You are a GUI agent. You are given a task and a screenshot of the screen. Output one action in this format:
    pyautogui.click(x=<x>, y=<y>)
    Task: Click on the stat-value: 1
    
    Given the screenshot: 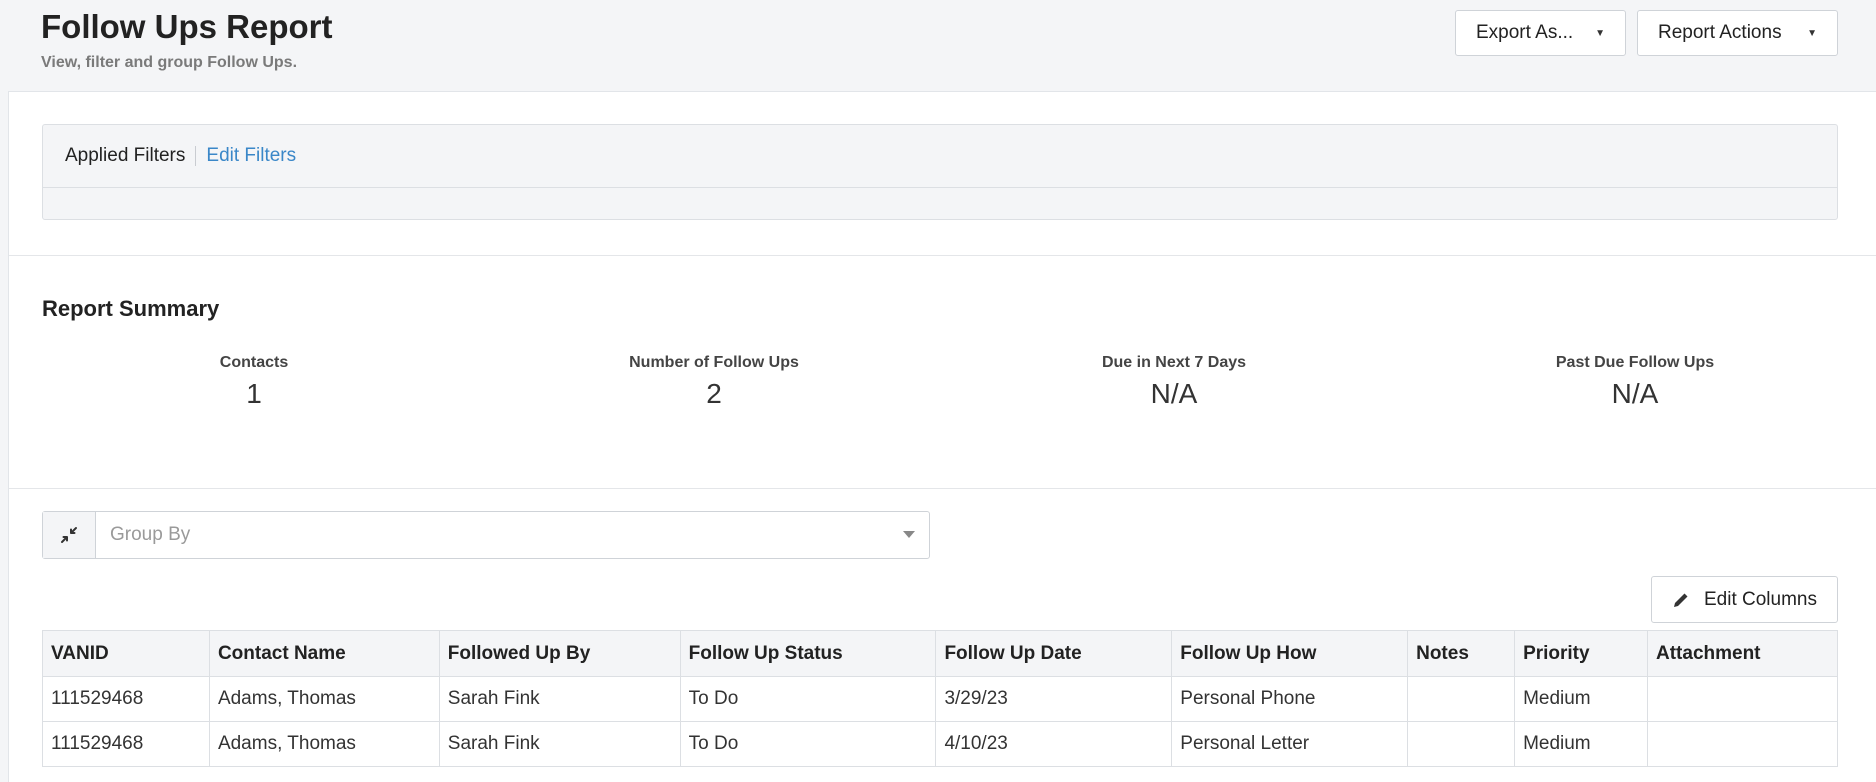 What is the action you would take?
    pyautogui.click(x=254, y=393)
    